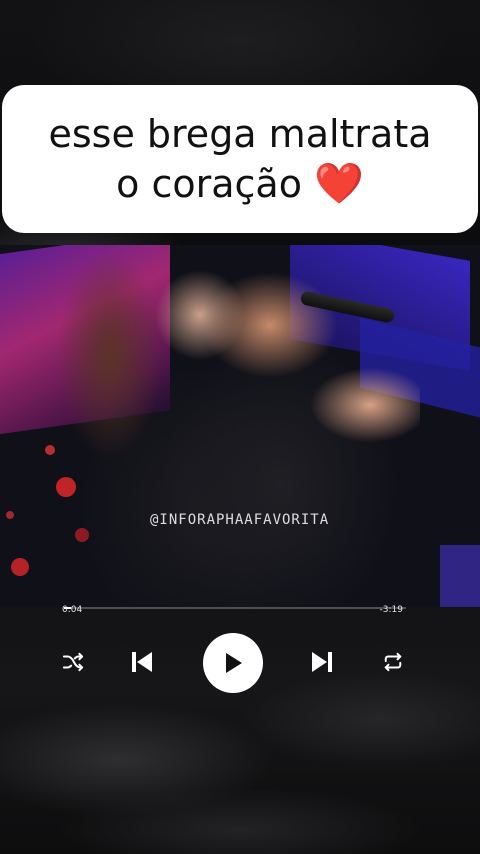 The image size is (480, 854). Describe the element at coordinates (391, 610) in the screenshot. I see `time-remaining: -3:19` at that location.